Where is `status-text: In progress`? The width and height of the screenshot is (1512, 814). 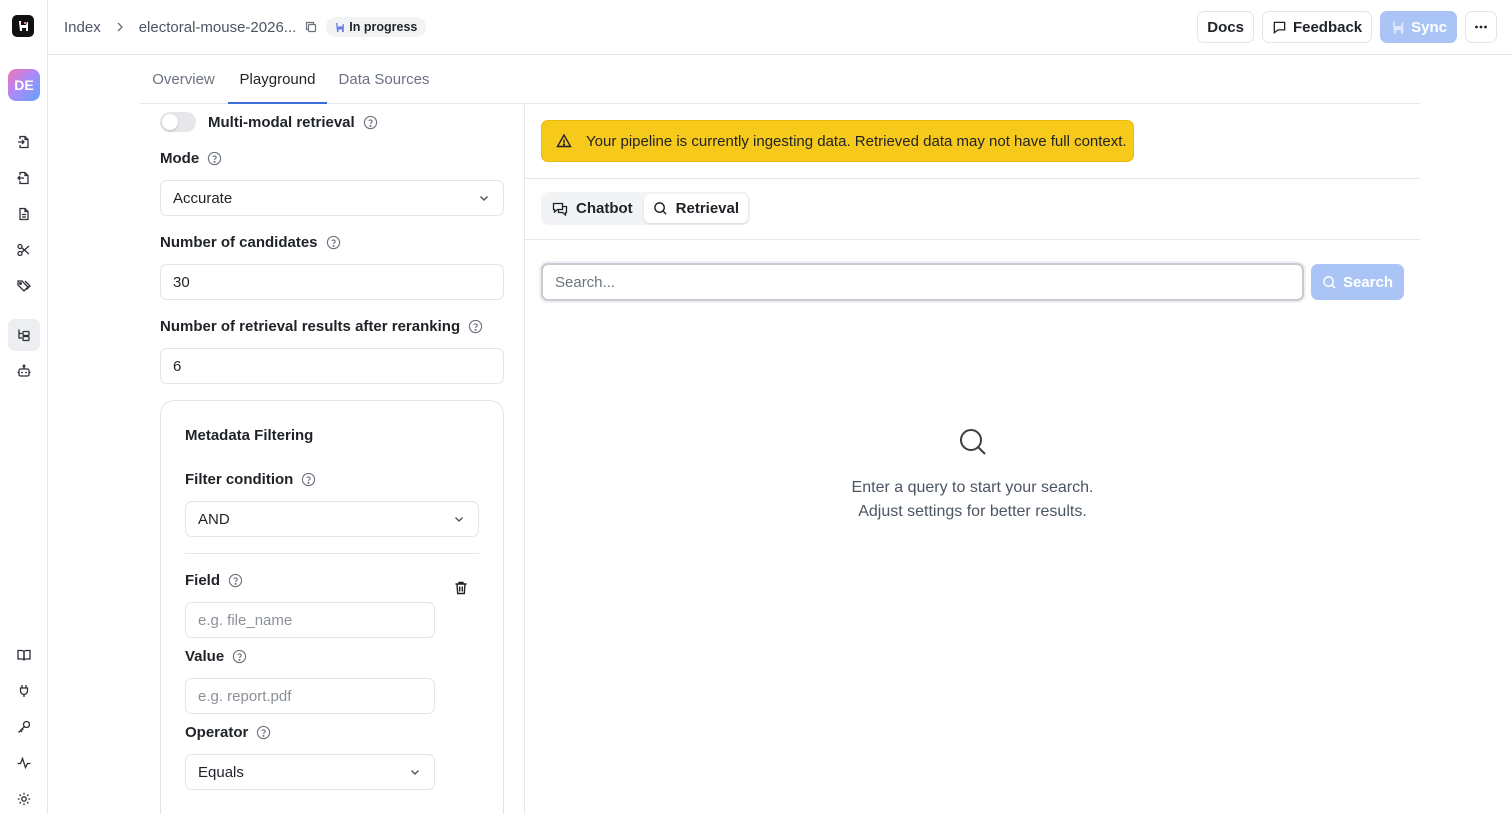 status-text: In progress is located at coordinates (383, 27).